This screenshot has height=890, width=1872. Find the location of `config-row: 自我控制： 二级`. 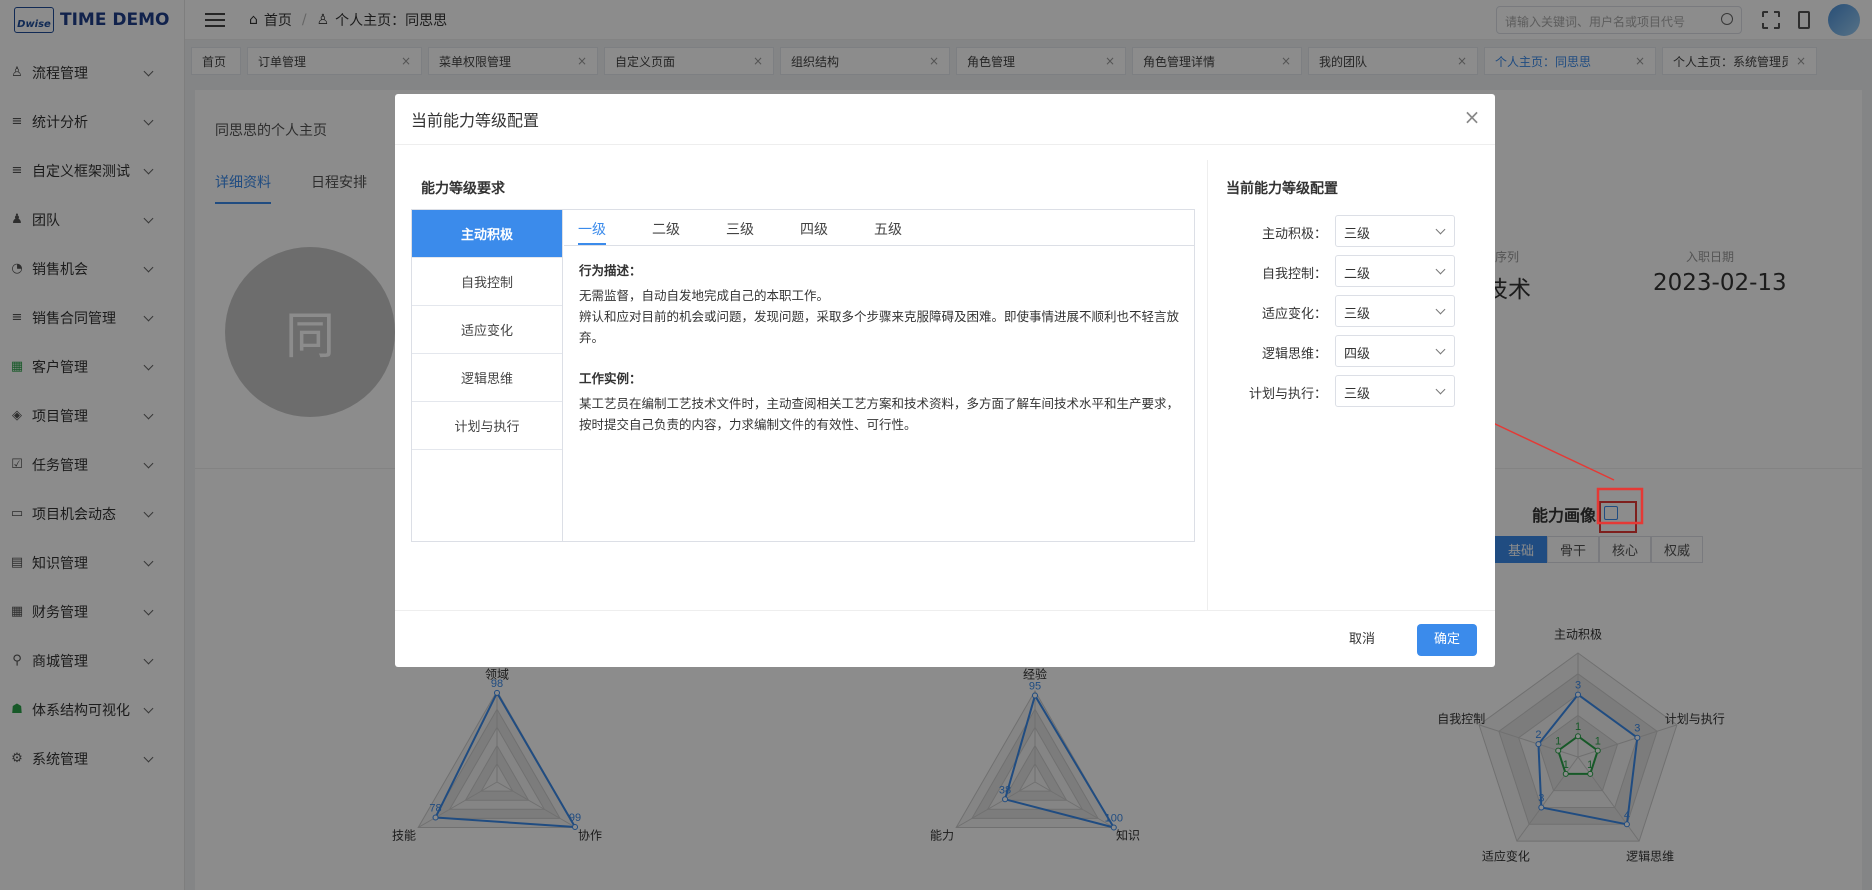

config-row: 自我控制： 二级 is located at coordinates (1335, 271).